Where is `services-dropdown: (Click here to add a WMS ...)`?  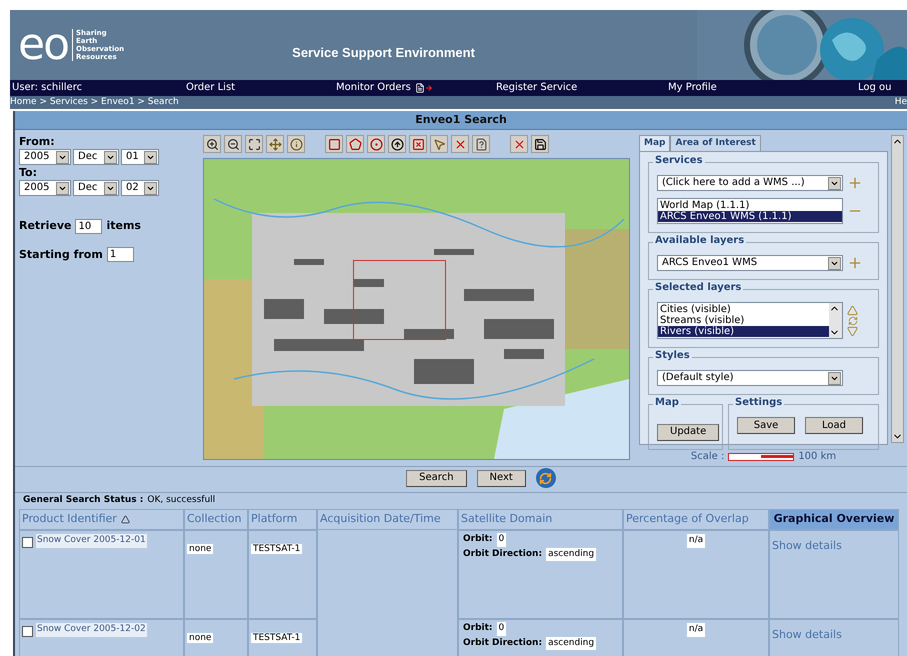 services-dropdown: (Click here to add a WMS ...) is located at coordinates (750, 183).